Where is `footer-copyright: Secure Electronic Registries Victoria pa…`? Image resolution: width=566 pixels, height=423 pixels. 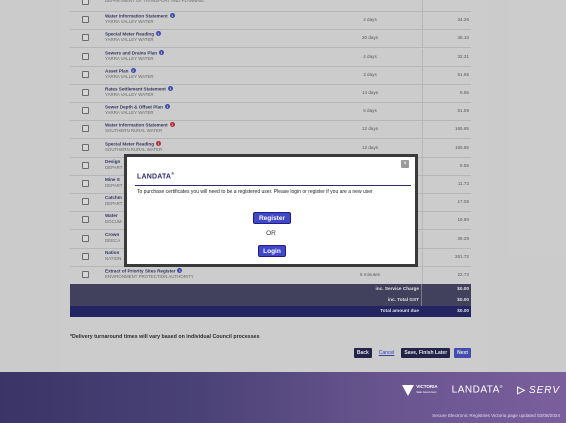
footer-copyright: Secure Electronic Registries Victoria pa… is located at coordinates (496, 415).